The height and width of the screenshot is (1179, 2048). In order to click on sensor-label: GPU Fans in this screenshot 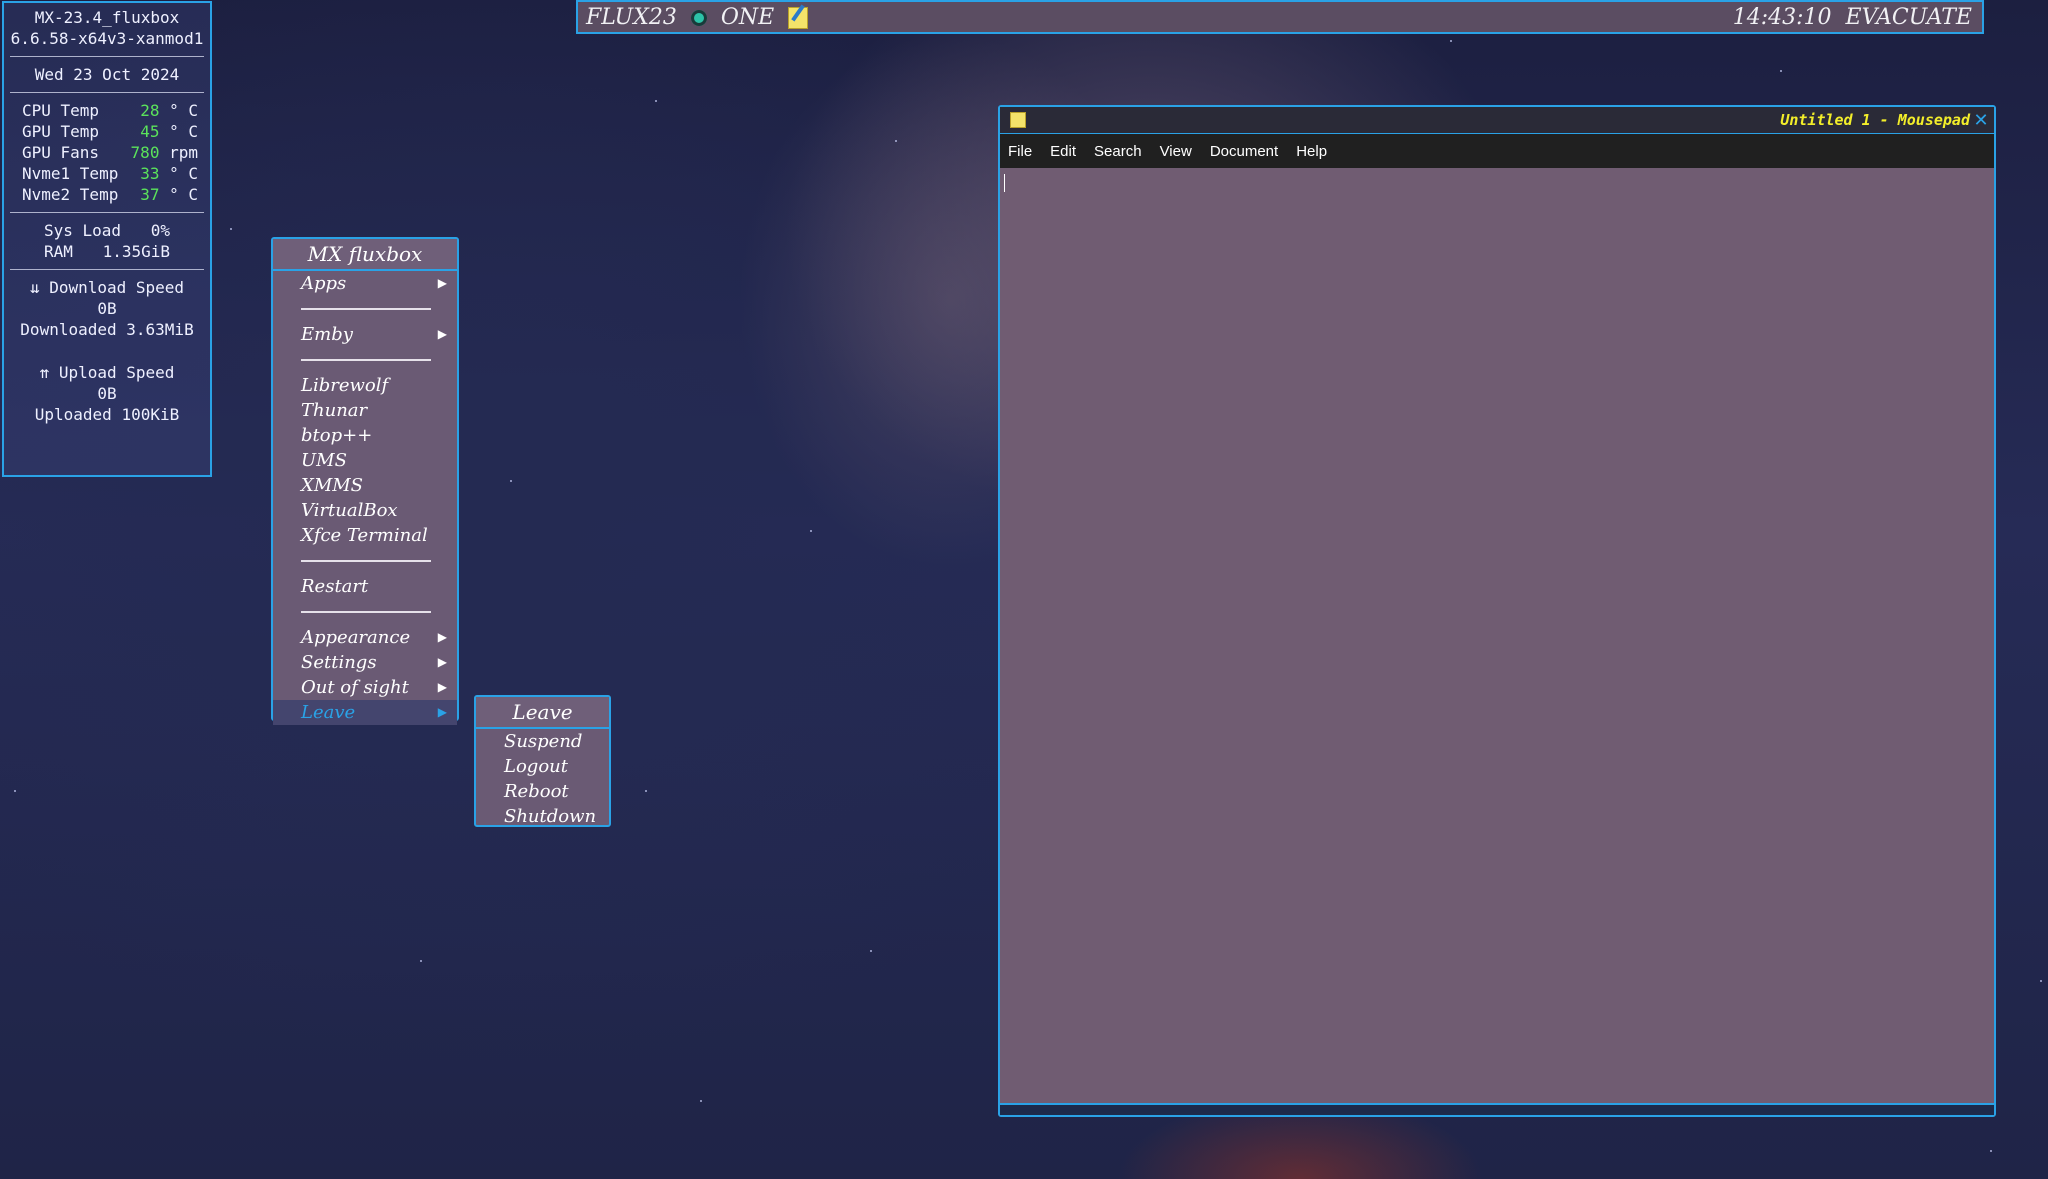, I will do `click(61, 152)`.